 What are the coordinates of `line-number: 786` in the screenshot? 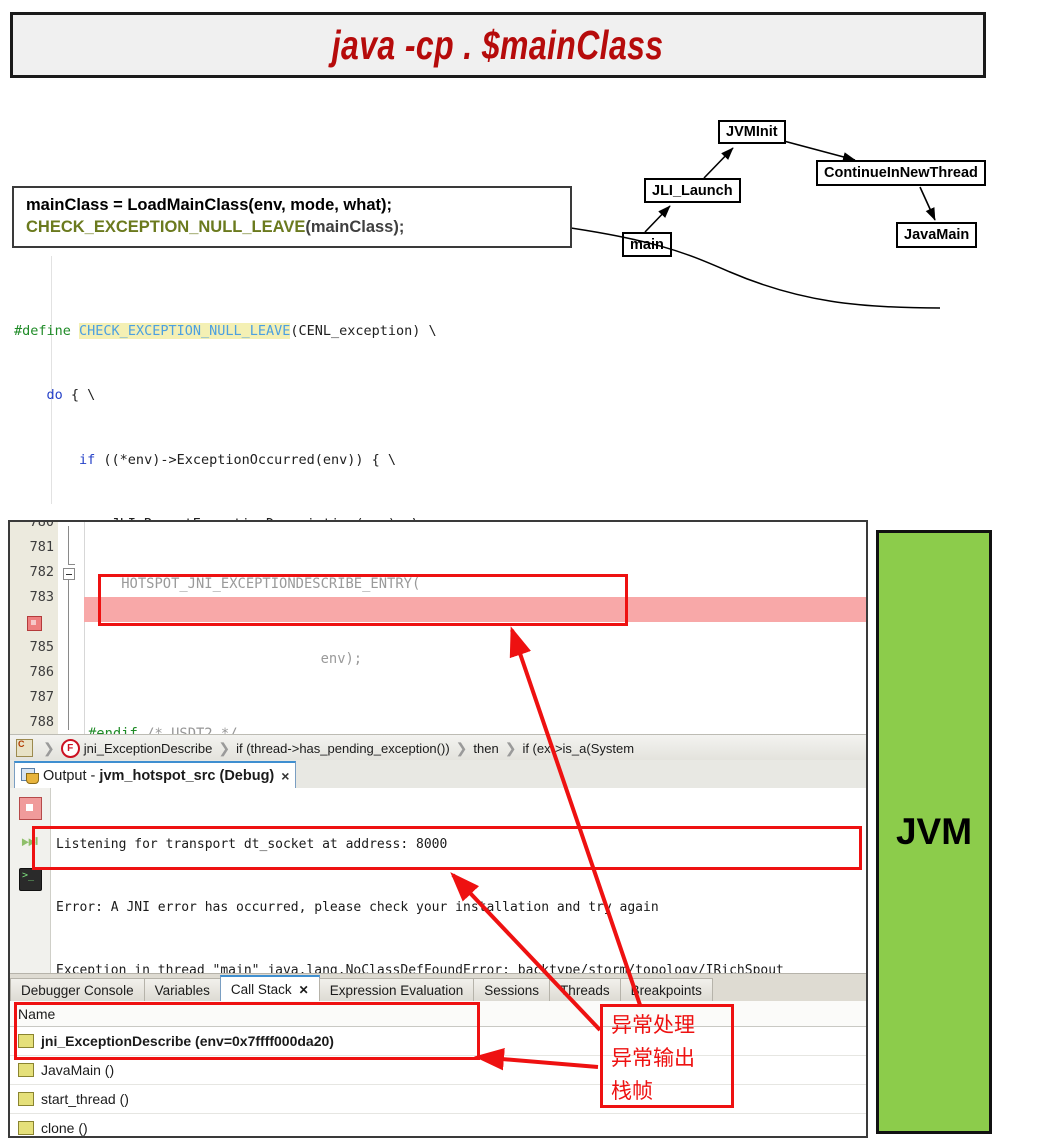 It's located at (41, 672).